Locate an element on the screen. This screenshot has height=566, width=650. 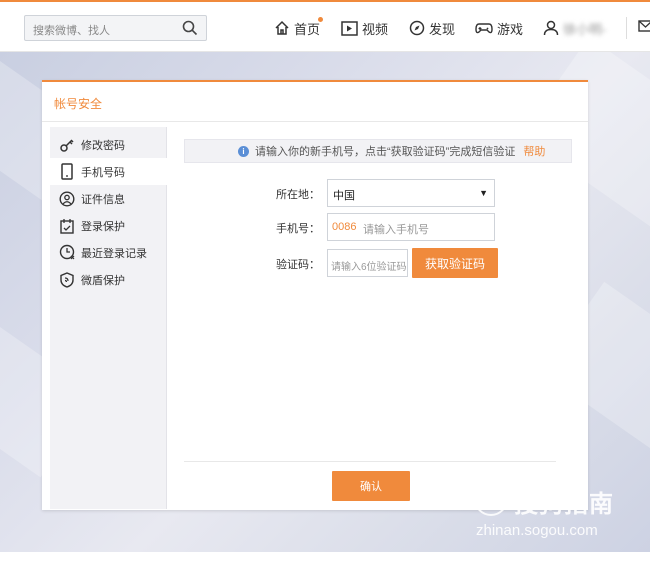
sidebar-item-phone-number: 手机号码 is located at coordinates (109, 171).